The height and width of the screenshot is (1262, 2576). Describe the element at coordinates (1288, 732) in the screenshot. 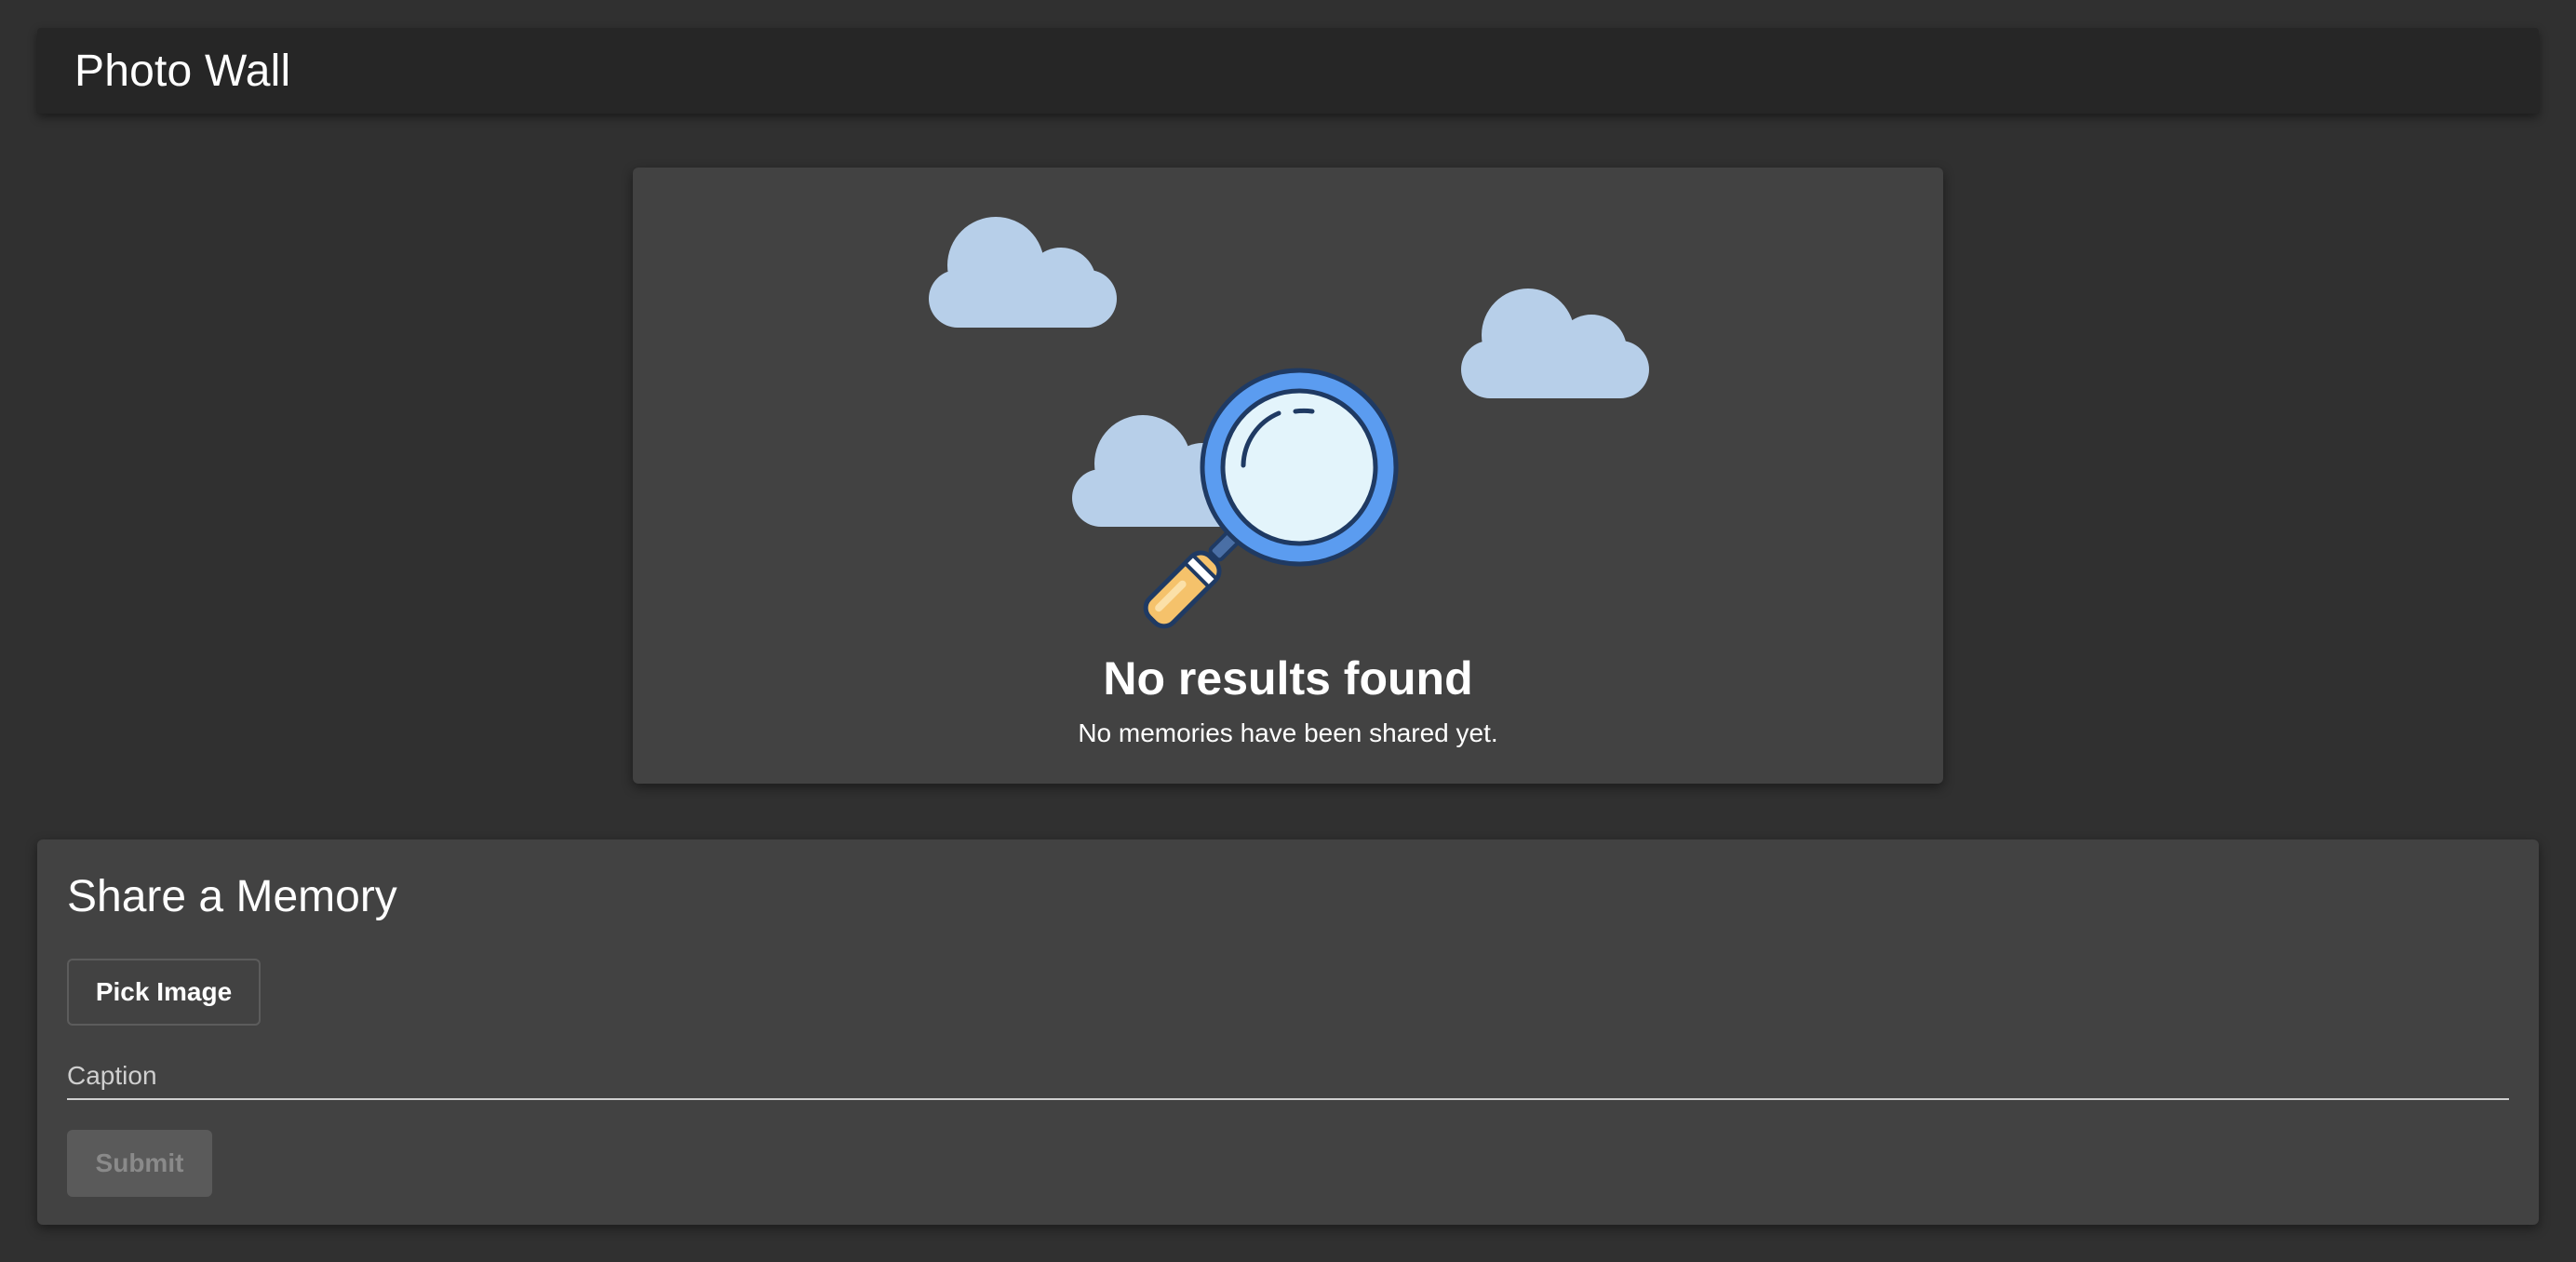

I see `empty-state-subtitle: No memories have been shared yet.` at that location.